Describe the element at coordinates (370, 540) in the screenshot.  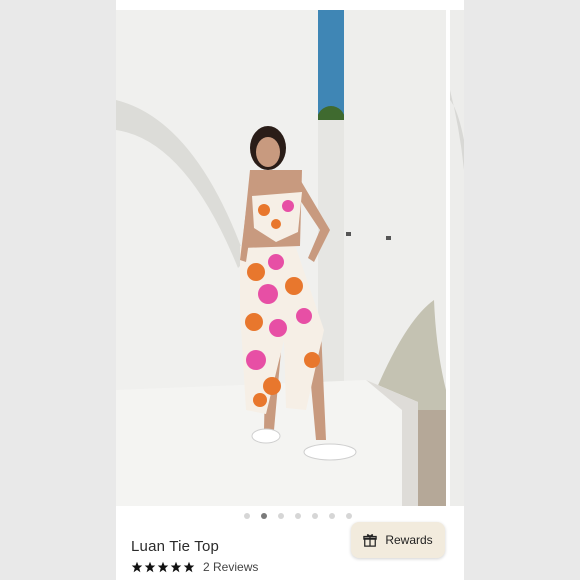
I see `gift-icon` at that location.